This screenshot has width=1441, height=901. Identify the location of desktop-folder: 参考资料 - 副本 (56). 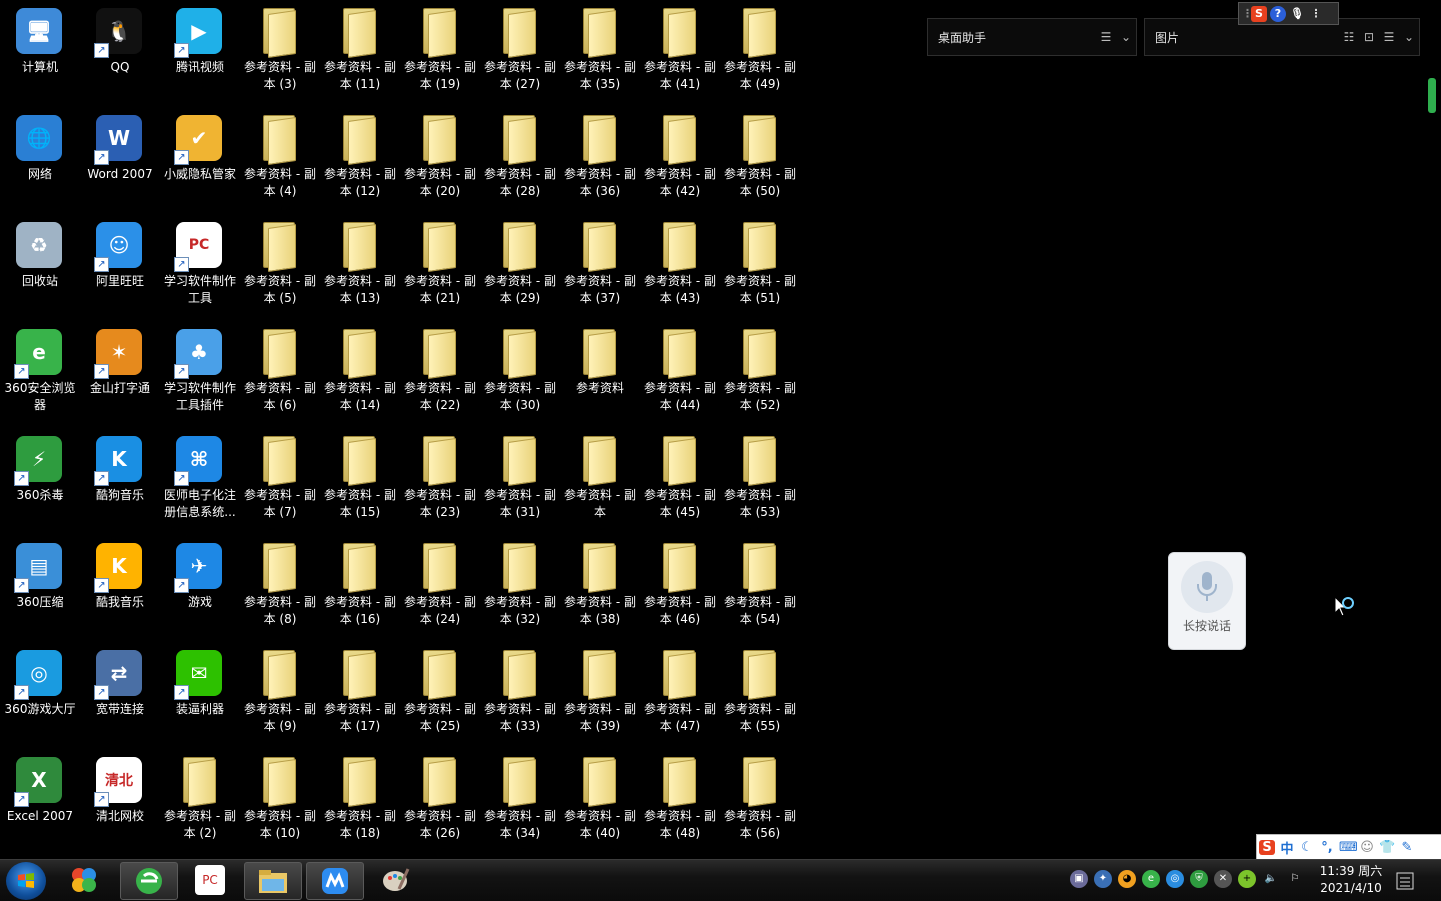
(760, 802).